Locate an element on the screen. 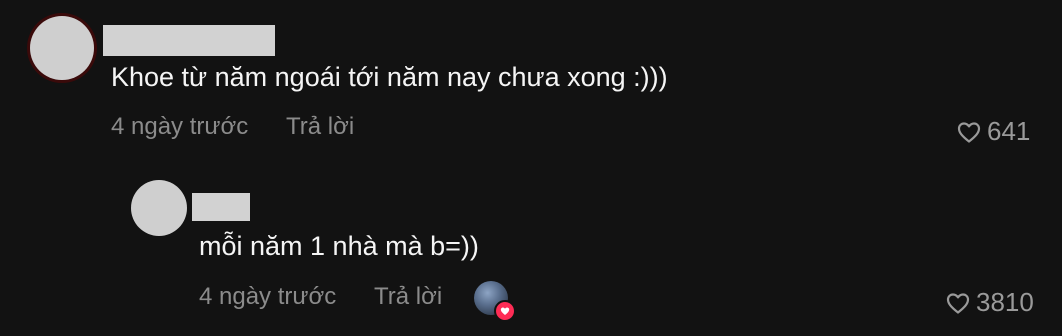 The height and width of the screenshot is (336, 1062). comment-timestamp: 4 ngày trước is located at coordinates (180, 126).